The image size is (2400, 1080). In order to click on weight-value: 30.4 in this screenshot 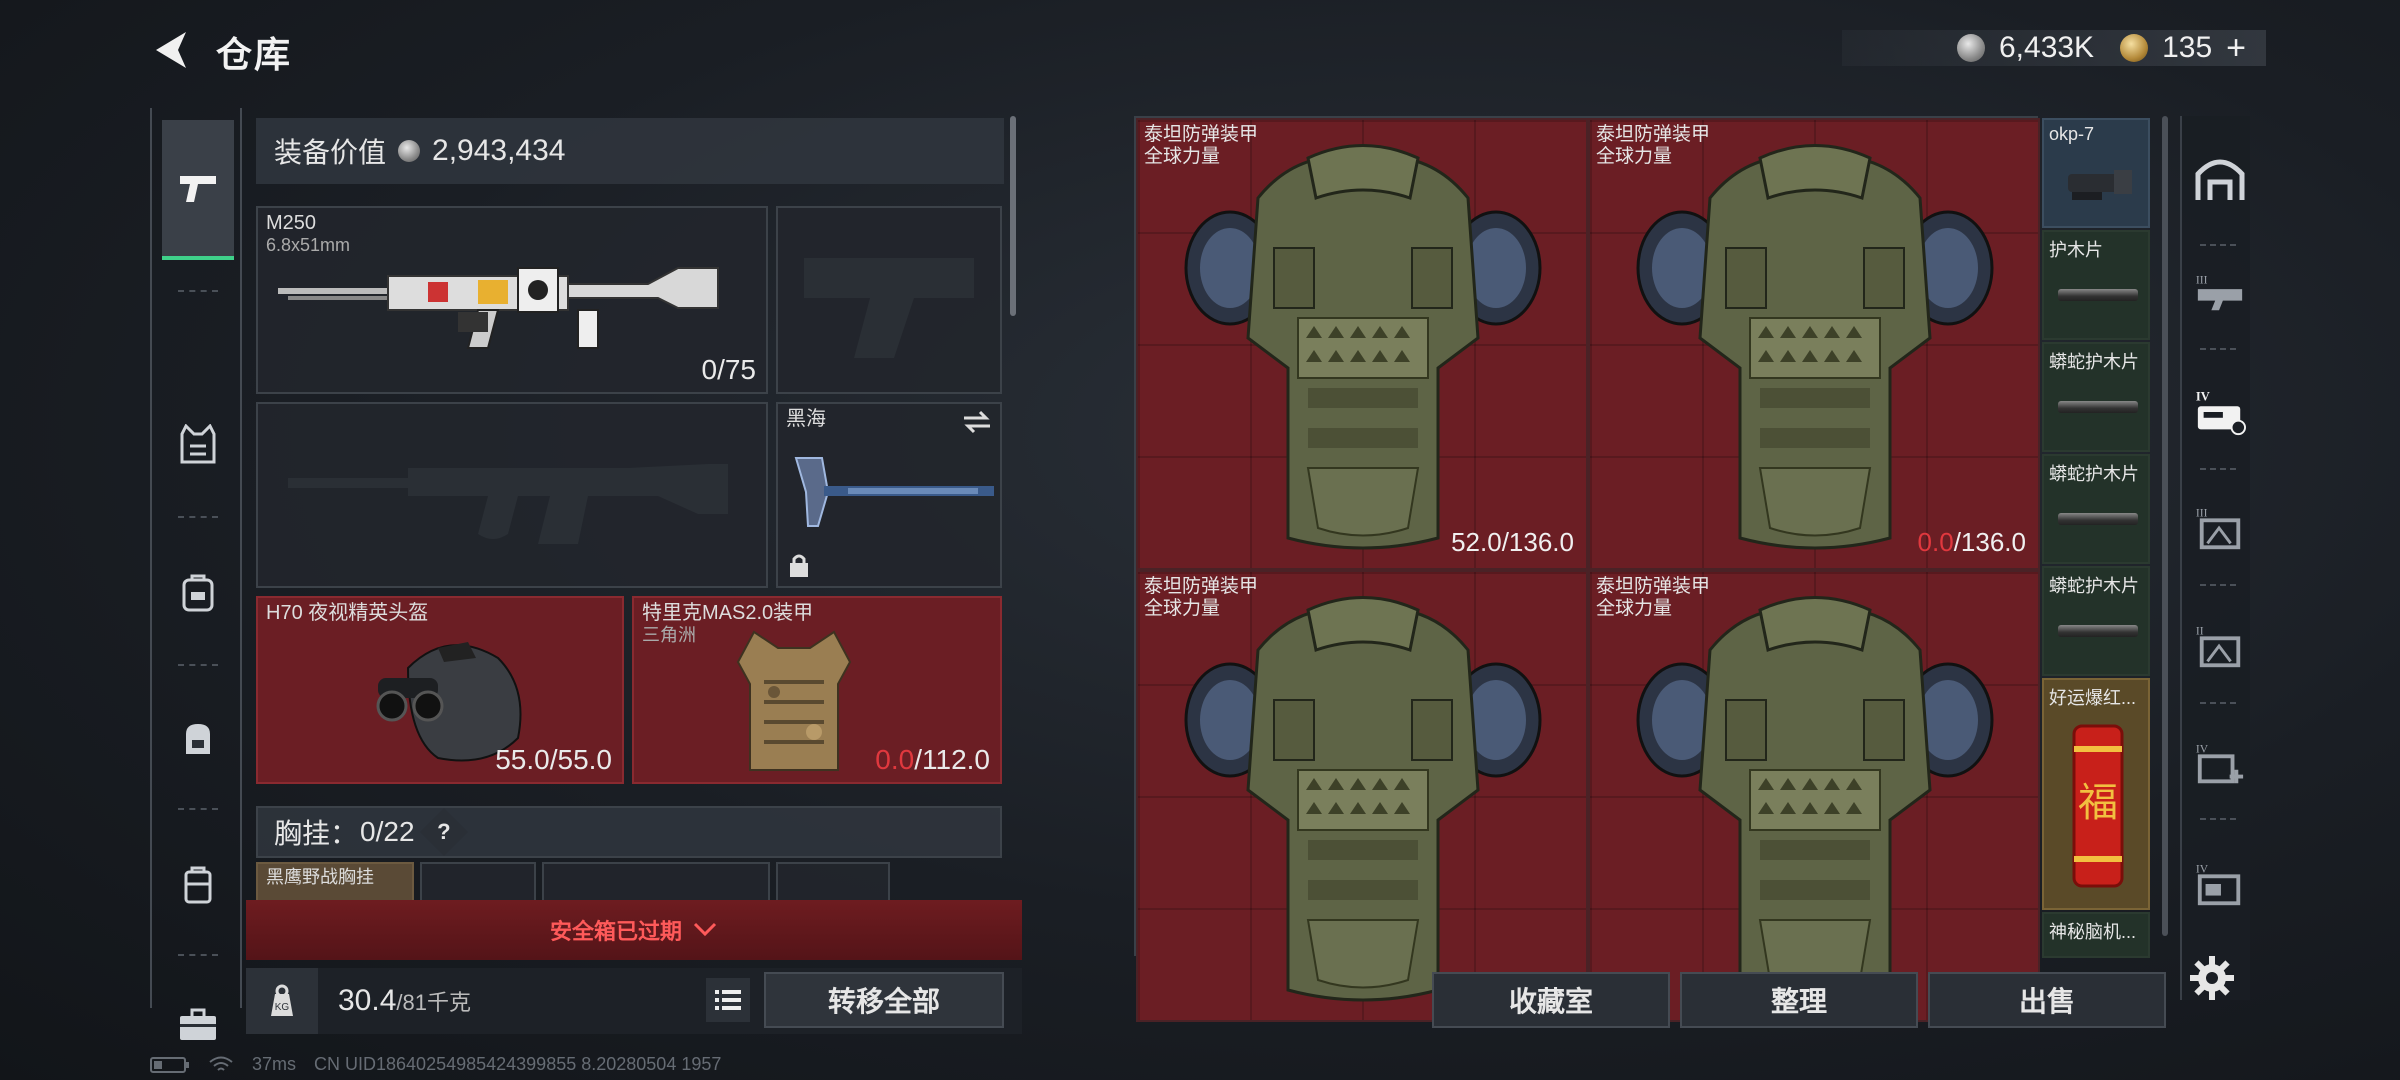, I will do `click(367, 1000)`.